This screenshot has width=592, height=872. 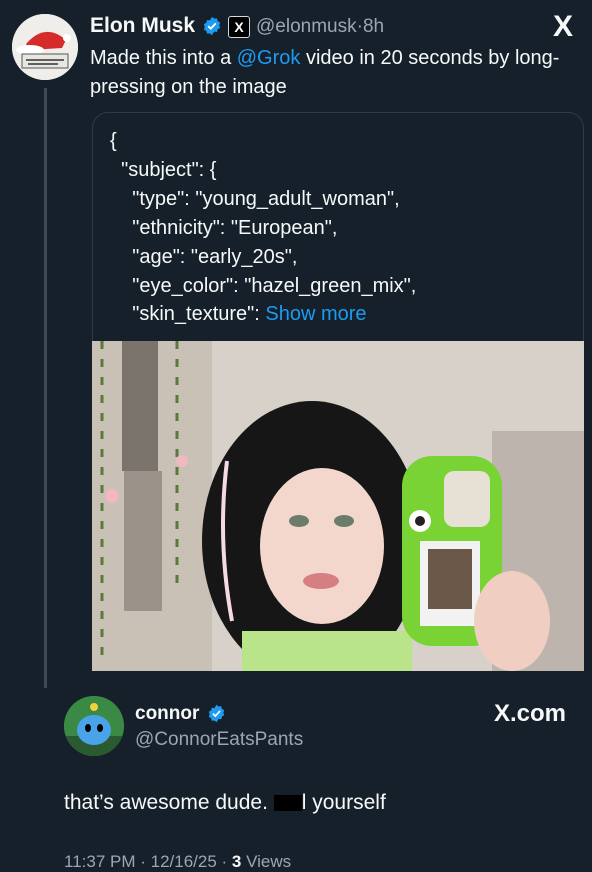 I want to click on author-avatar, so click(x=45, y=47).